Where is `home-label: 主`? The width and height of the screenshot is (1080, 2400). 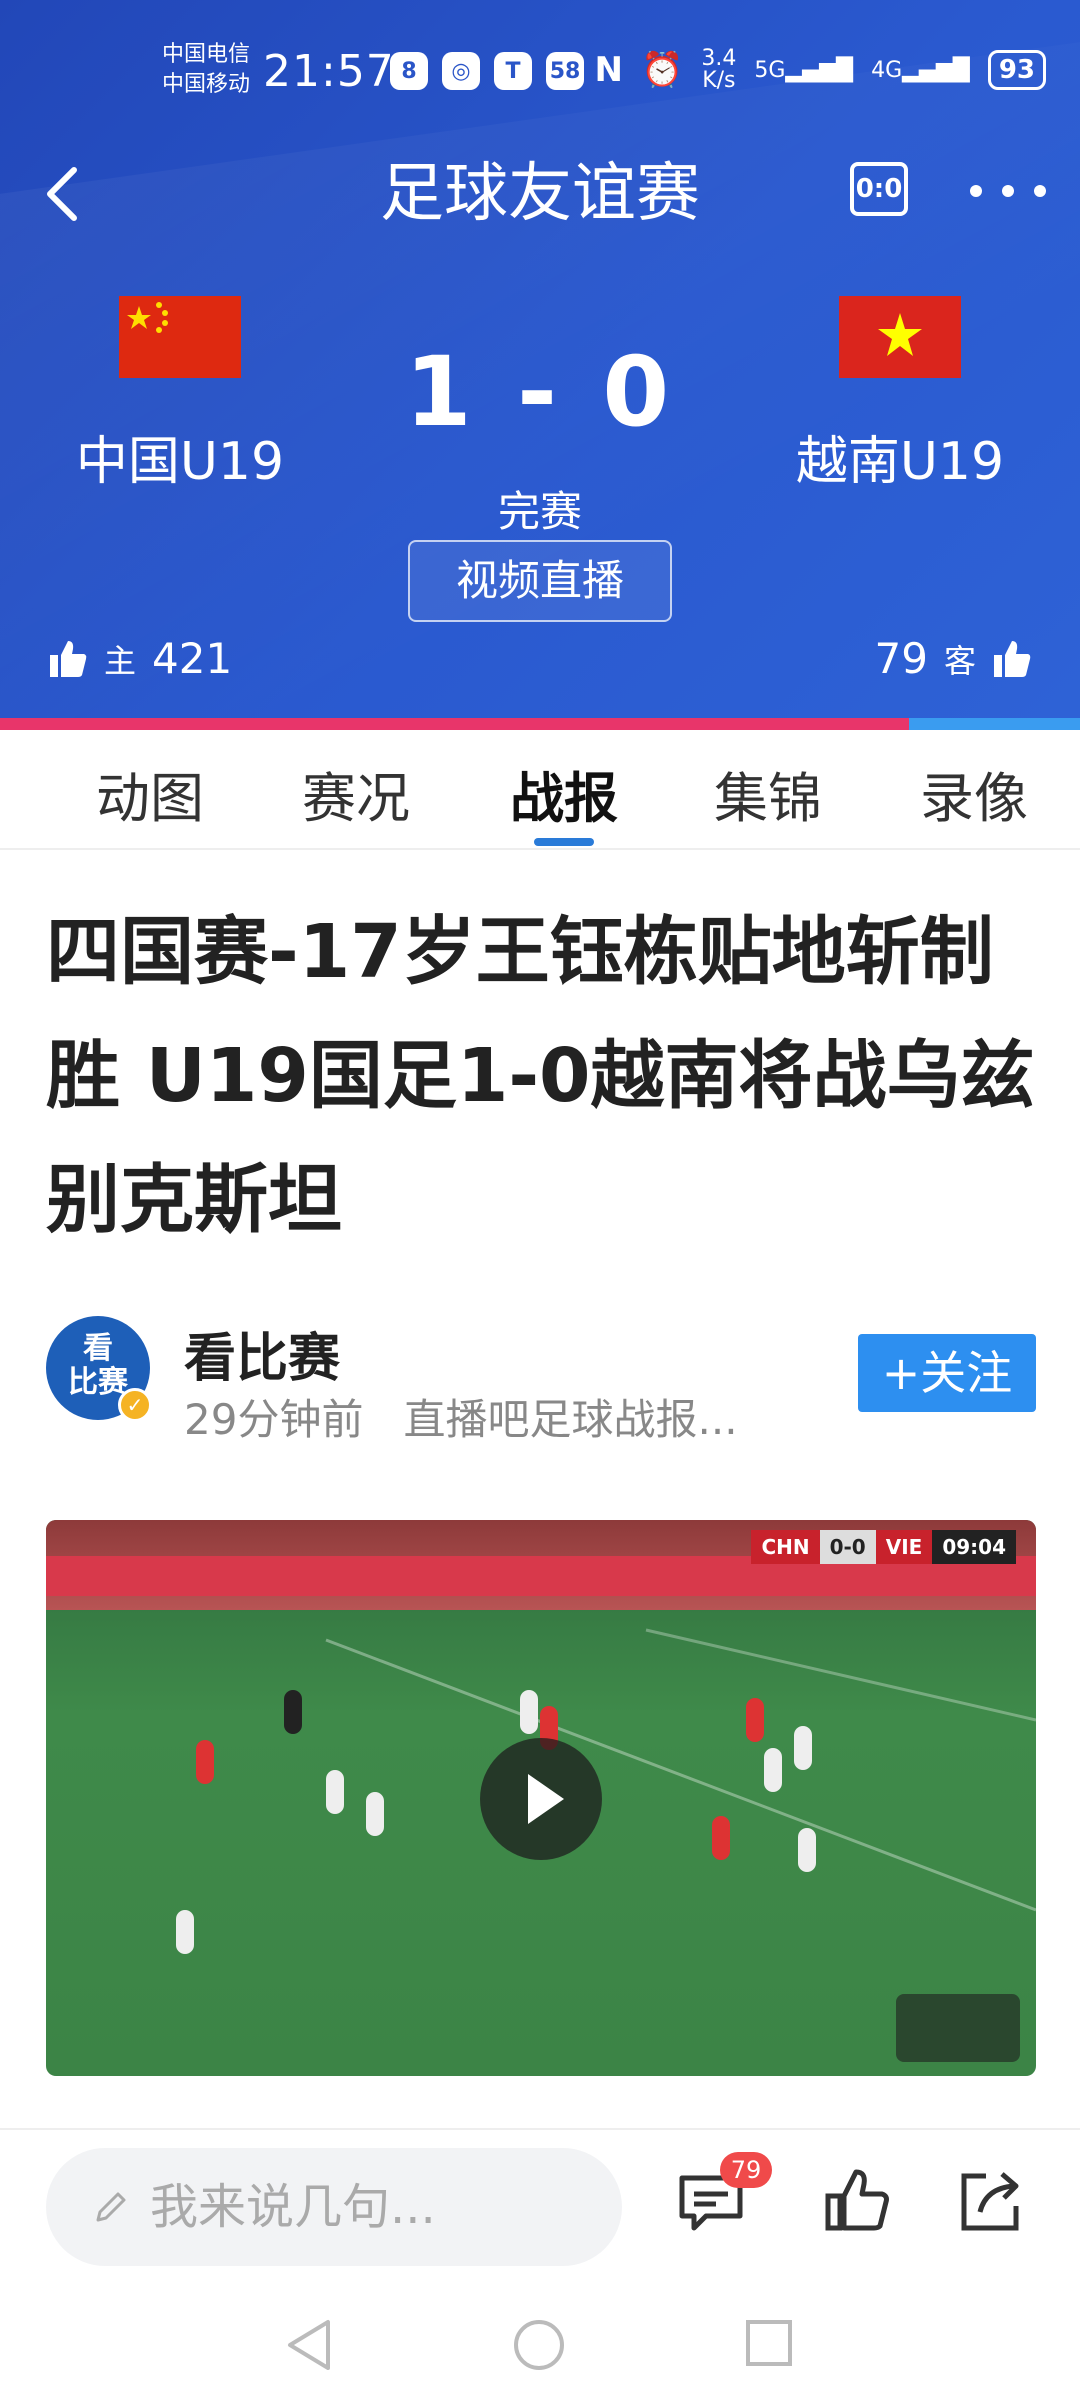
home-label: 主 is located at coordinates (120, 660).